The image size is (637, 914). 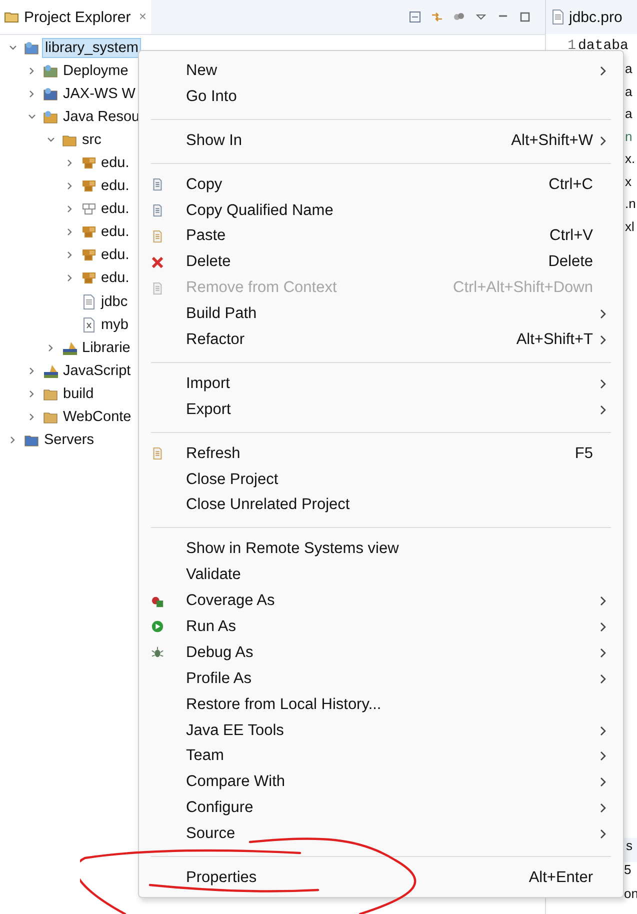 I want to click on menu-item: Run As, so click(x=381, y=627).